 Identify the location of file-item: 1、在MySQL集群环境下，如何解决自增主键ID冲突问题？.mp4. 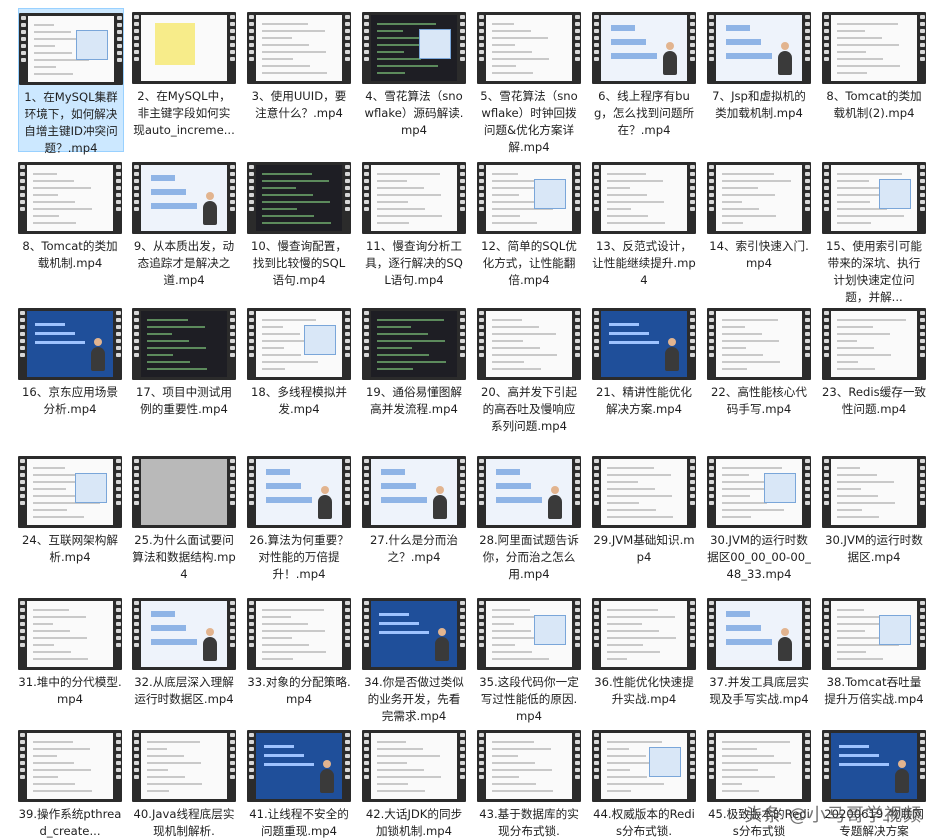
(71, 81).